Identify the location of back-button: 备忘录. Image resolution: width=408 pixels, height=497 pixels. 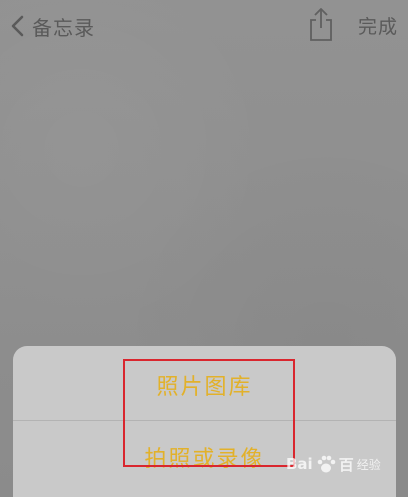
(52, 26).